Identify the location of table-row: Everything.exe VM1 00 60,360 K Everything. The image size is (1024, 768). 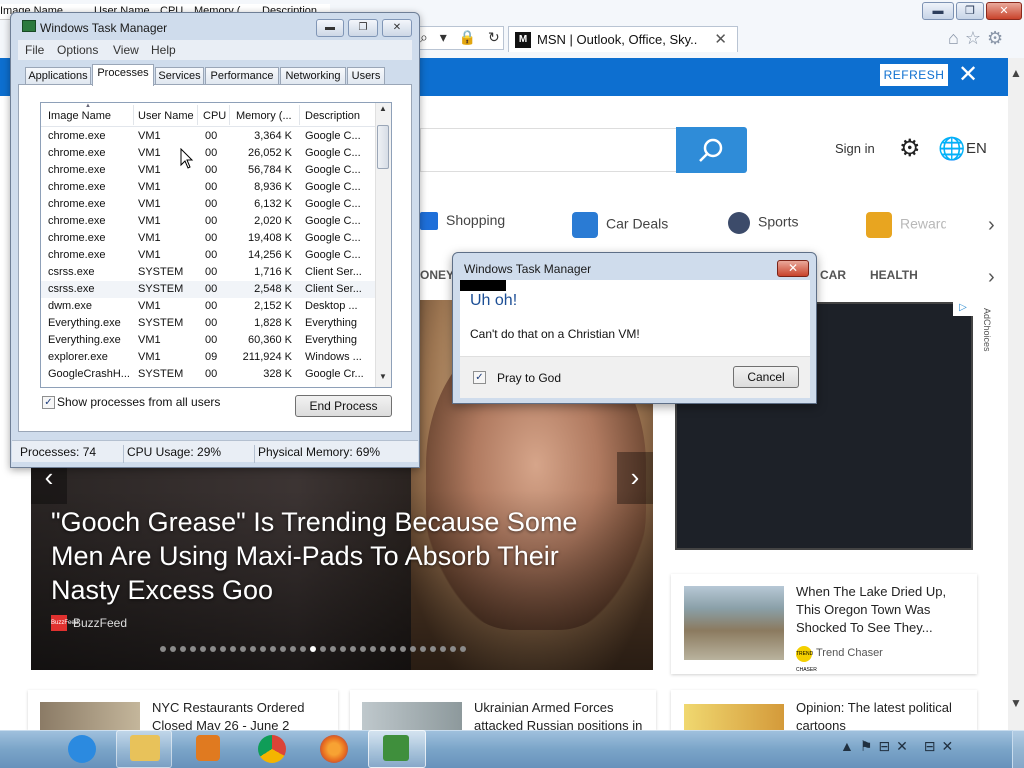
(208, 340).